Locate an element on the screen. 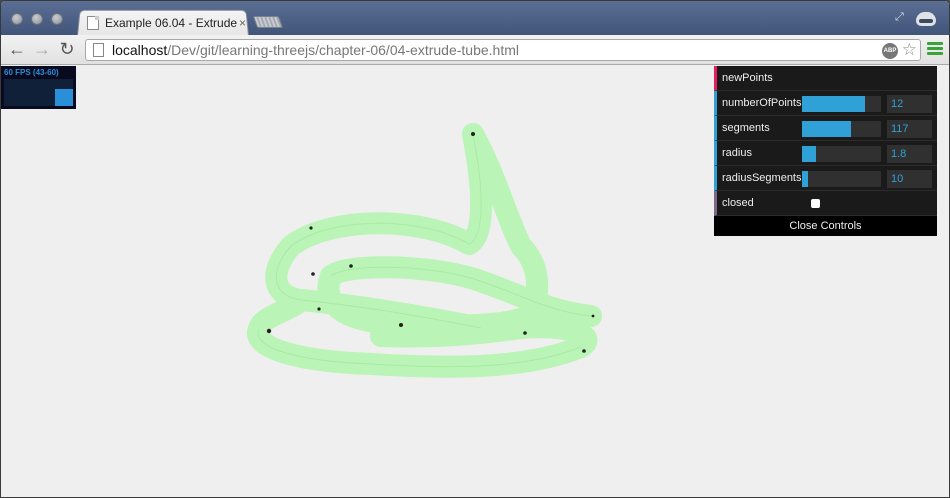 The image size is (950, 498). adblock-icon: ABP is located at coordinates (890, 51).